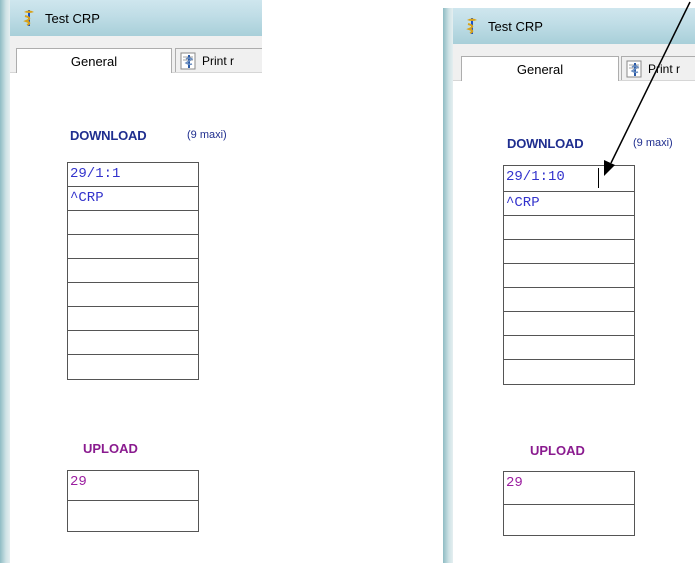 Image resolution: width=695 pixels, height=563 pixels. I want to click on annotation-arrow, so click(647, 88).